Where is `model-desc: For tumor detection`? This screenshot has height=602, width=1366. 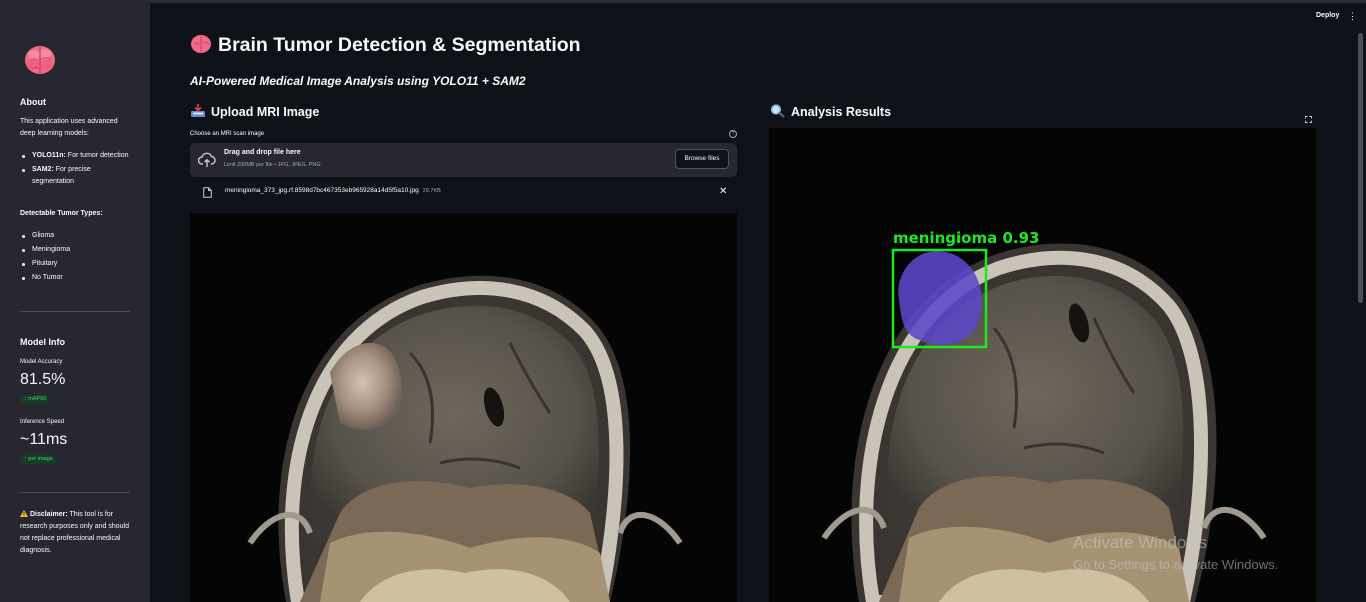 model-desc: For tumor detection is located at coordinates (97, 155).